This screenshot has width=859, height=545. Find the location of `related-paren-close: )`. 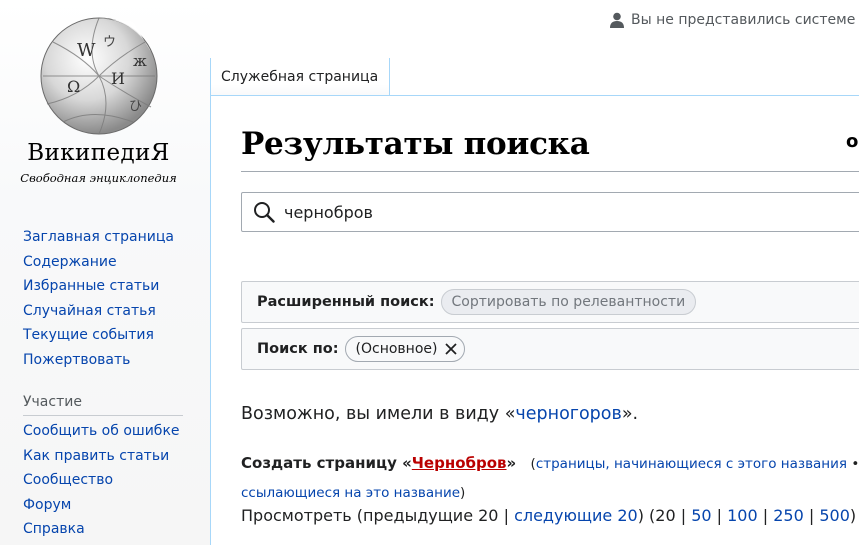

related-paren-close: ) is located at coordinates (463, 493).